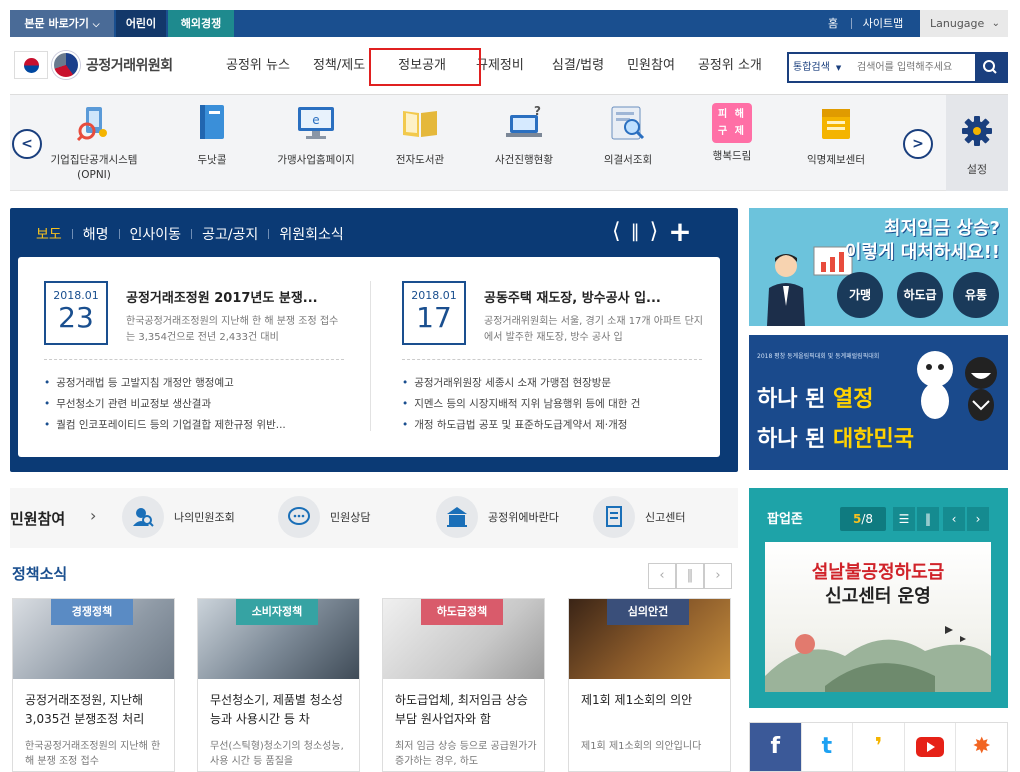 The width and height of the screenshot is (1020, 772). What do you see at coordinates (616, 232) in the screenshot?
I see `chevron-left-icon: ⟨` at bounding box center [616, 232].